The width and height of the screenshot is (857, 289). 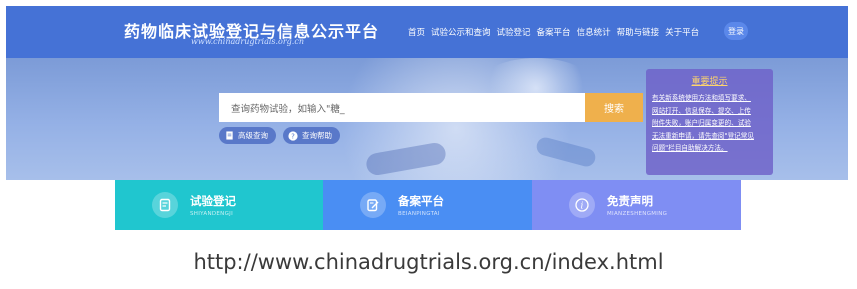 What do you see at coordinates (247, 41) in the screenshot?
I see `site-url: www.chinadrugtrials.org.cn` at bounding box center [247, 41].